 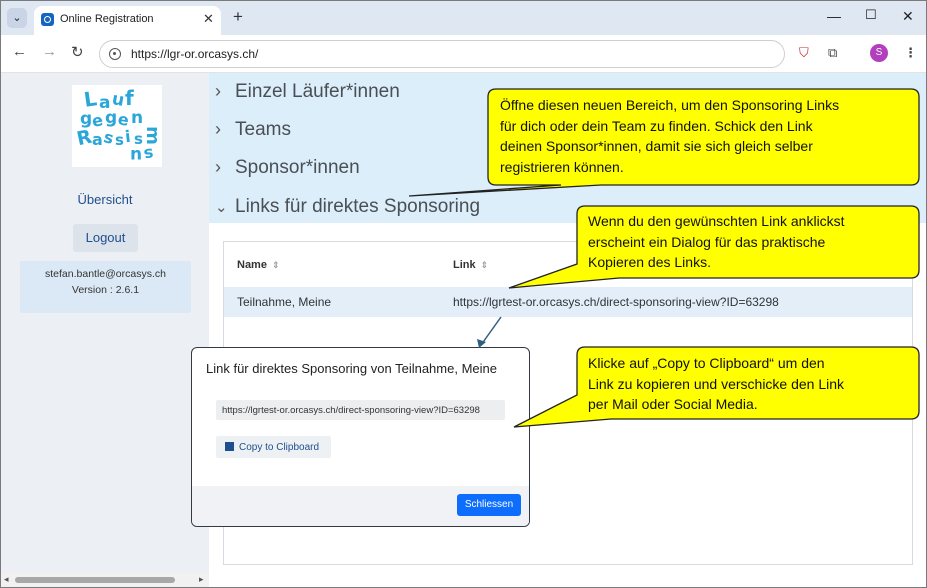 I want to click on callout-line: erscheint ein Dialog für das praktische, so click(x=707, y=241).